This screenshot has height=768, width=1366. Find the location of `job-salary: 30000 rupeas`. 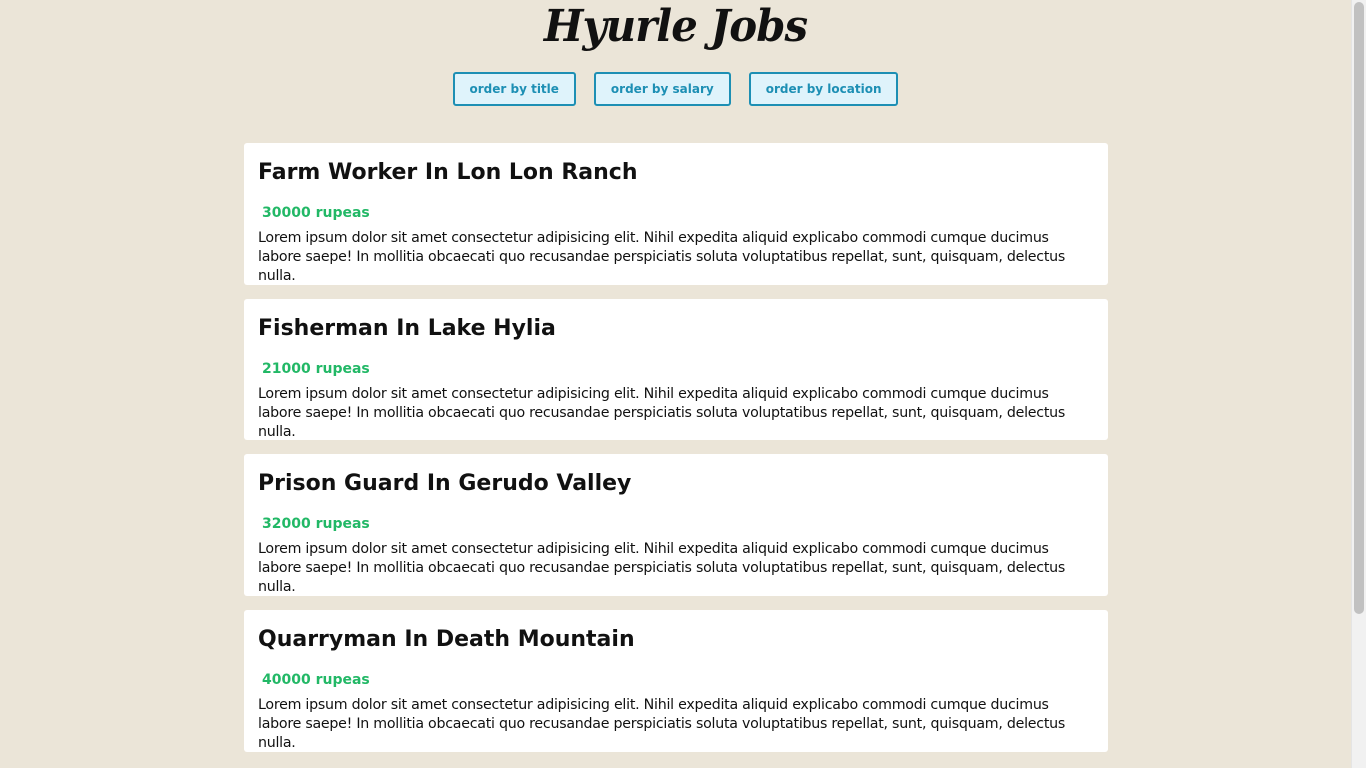

job-salary: 30000 rupeas is located at coordinates (316, 213).